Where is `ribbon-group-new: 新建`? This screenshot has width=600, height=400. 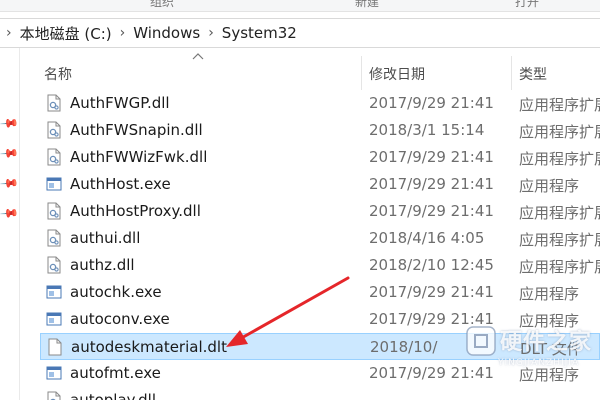 ribbon-group-new: 新建 is located at coordinates (367, 5).